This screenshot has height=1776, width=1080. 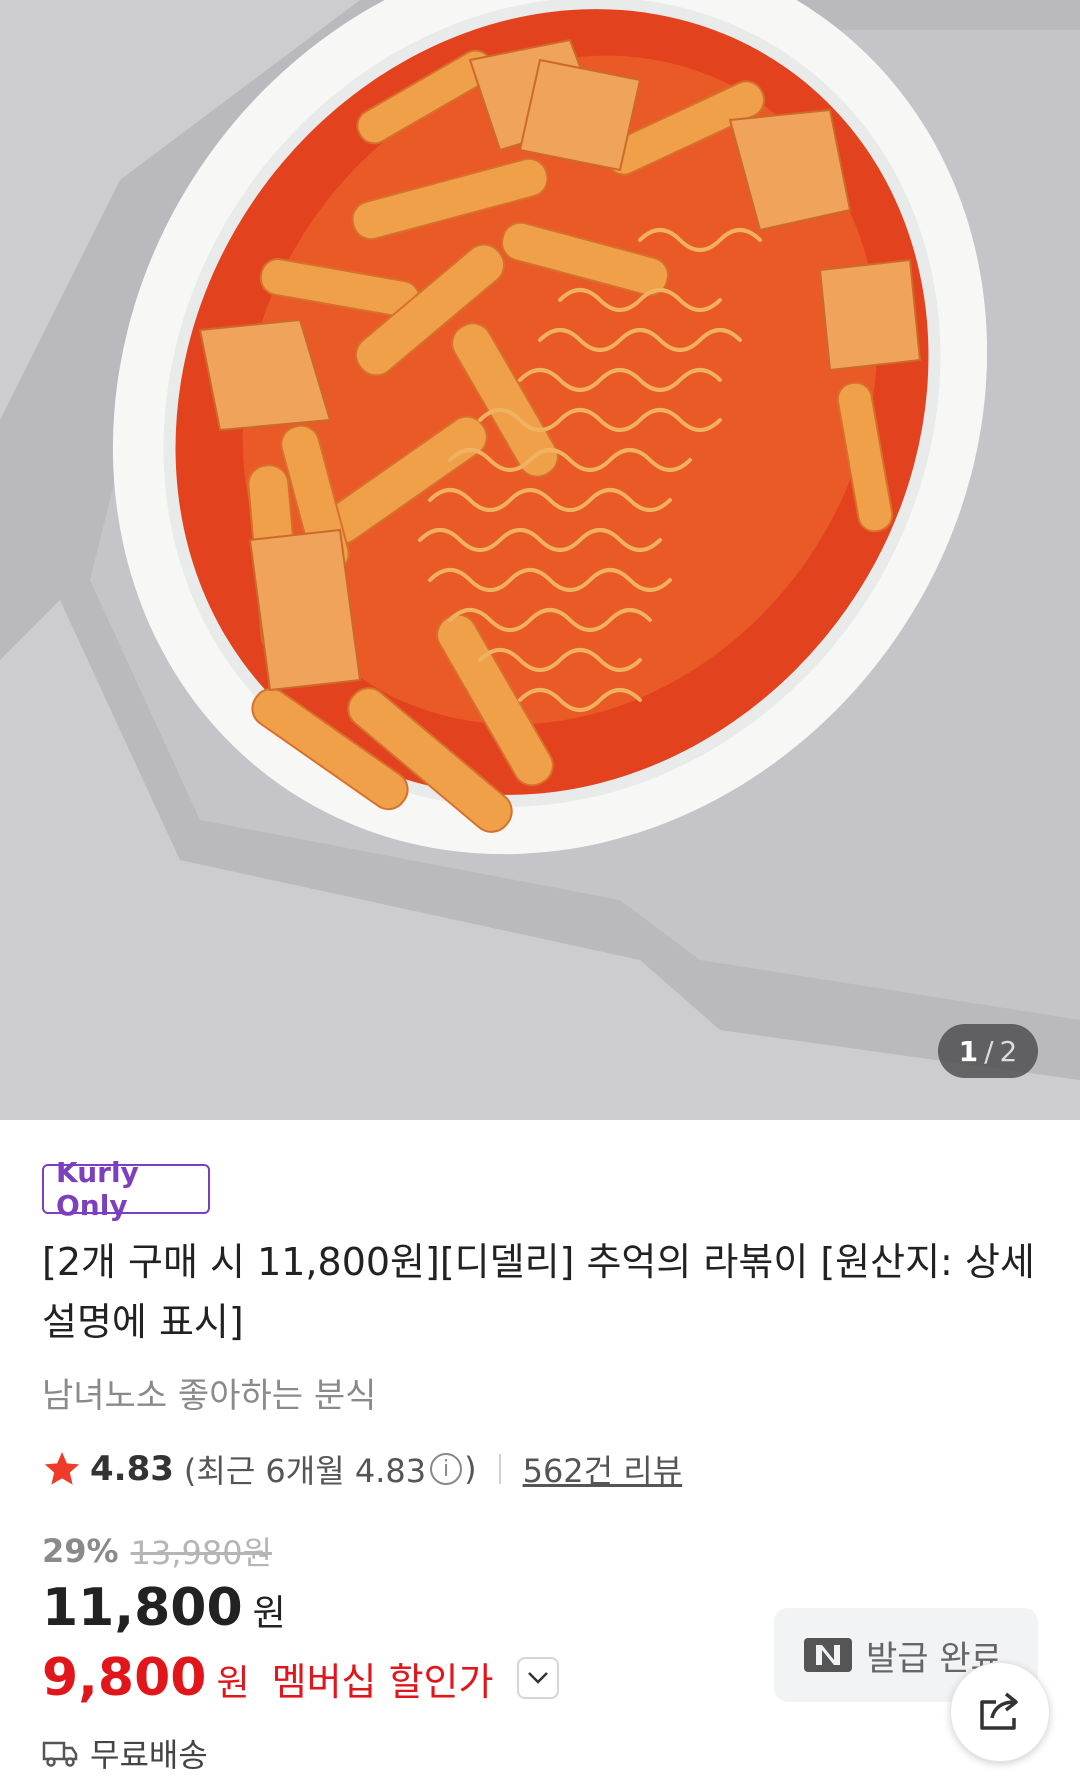 I want to click on reviews-link: 562건 리뷰, so click(x=603, y=1469).